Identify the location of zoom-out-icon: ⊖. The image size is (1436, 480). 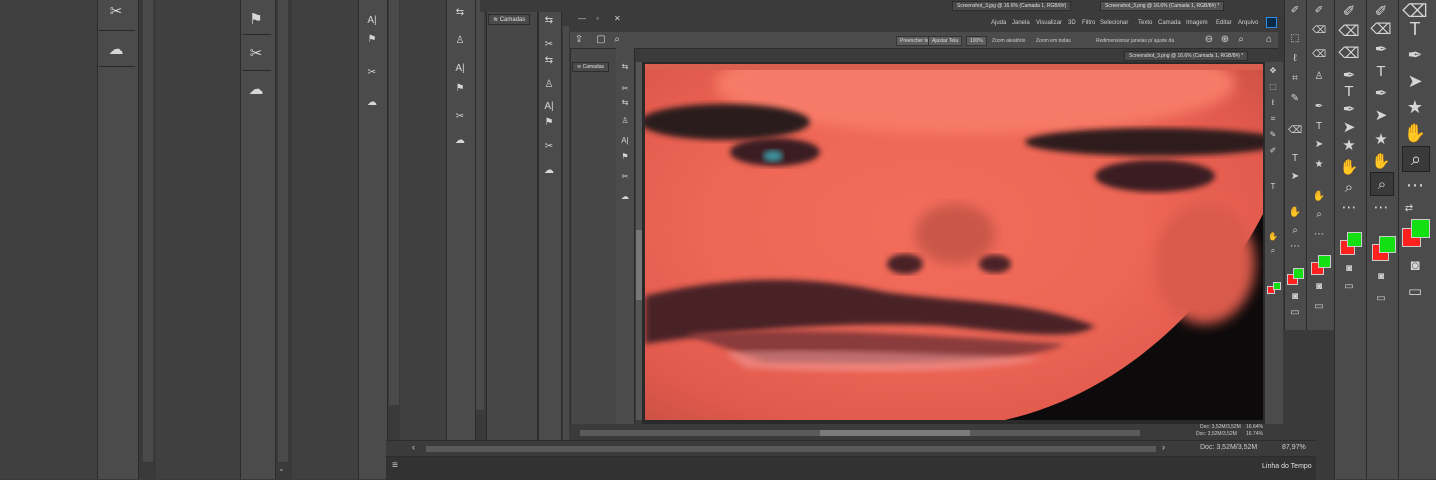
(1209, 40).